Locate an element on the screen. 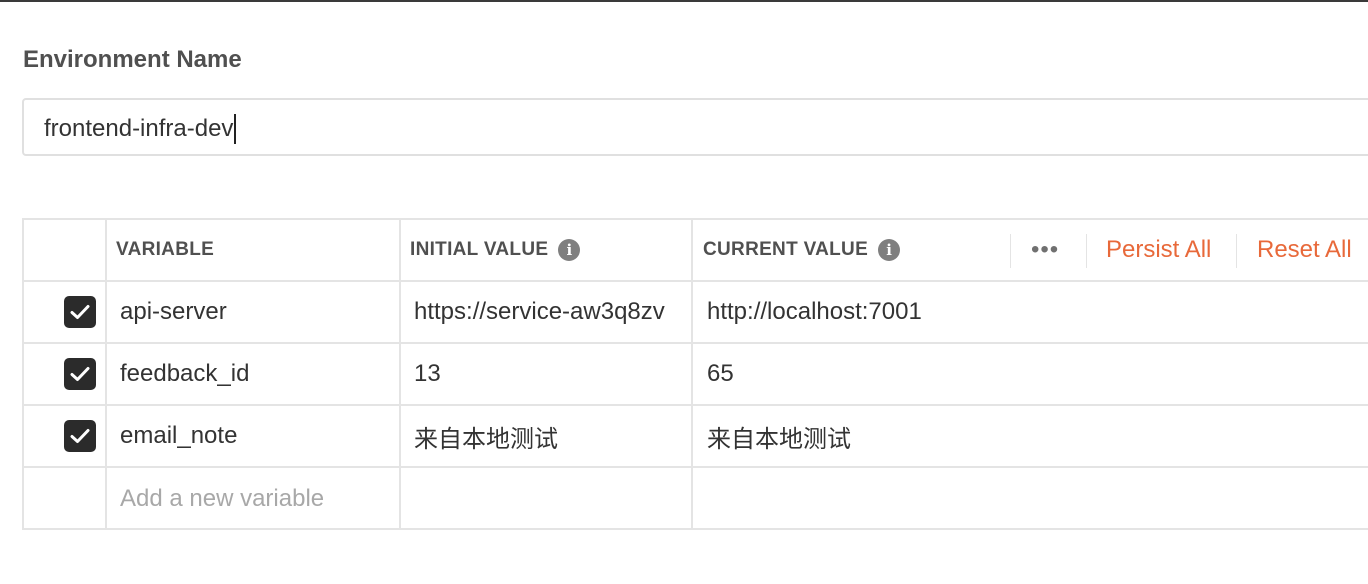 The height and width of the screenshot is (584, 1368). initial-value-cell: https://service-aw3q8zv is located at coordinates (547, 312).